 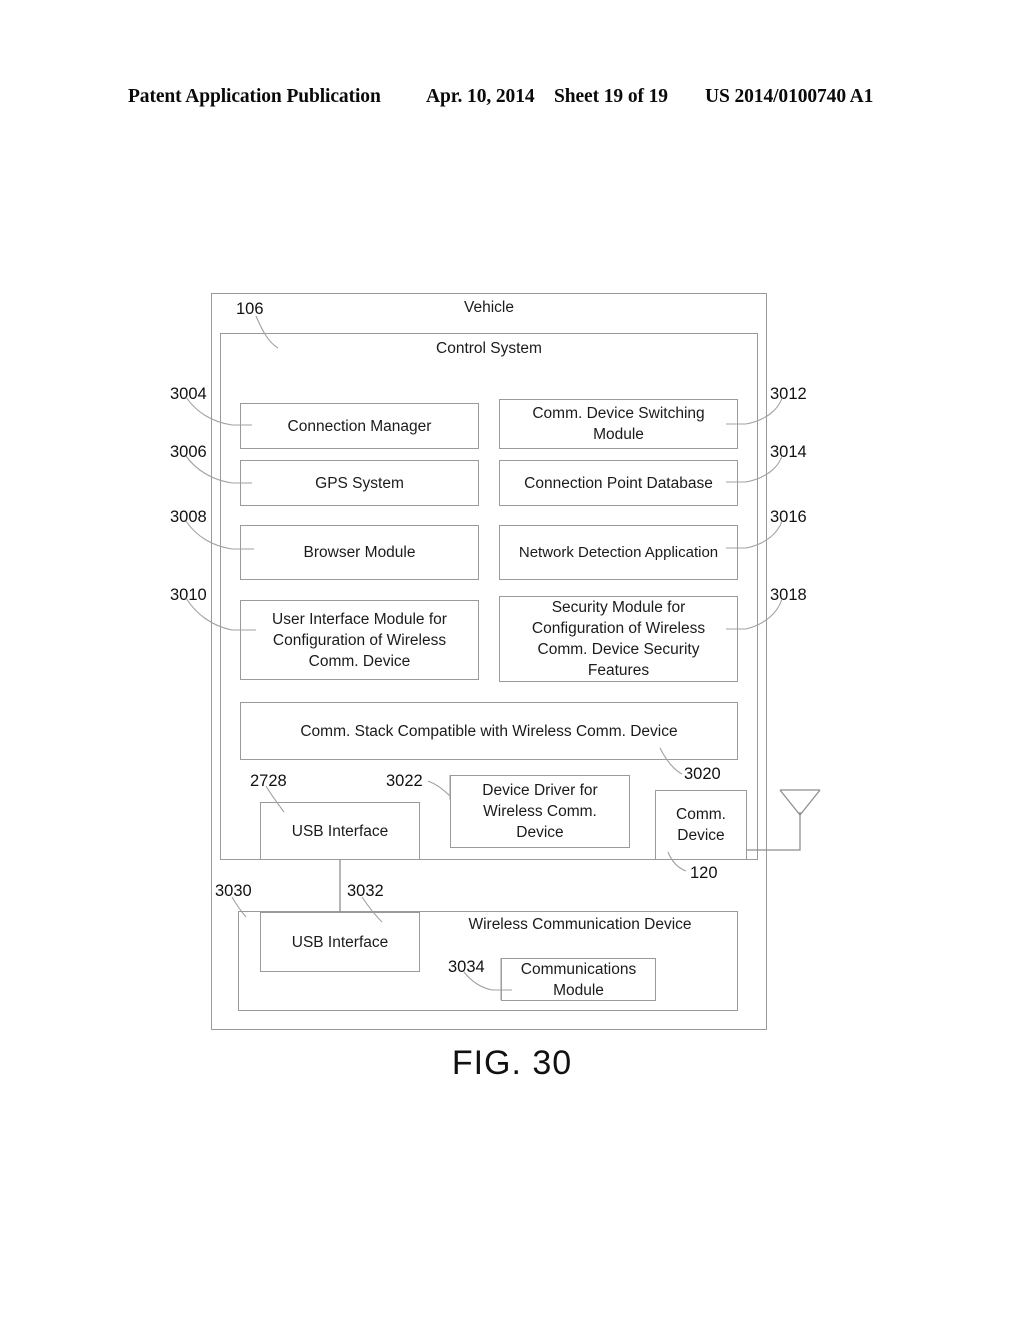 I want to click on ref-3004: 3004, so click(x=188, y=394).